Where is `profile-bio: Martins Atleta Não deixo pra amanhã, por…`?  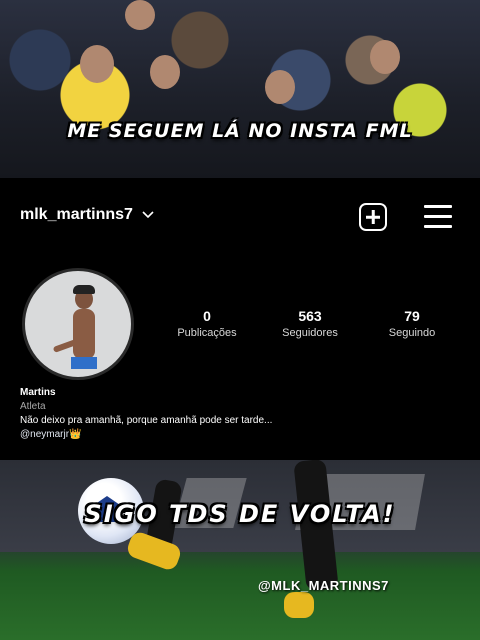
profile-bio: Martins Atleta Não deixo pra amanhã, por… is located at coordinates (146, 414).